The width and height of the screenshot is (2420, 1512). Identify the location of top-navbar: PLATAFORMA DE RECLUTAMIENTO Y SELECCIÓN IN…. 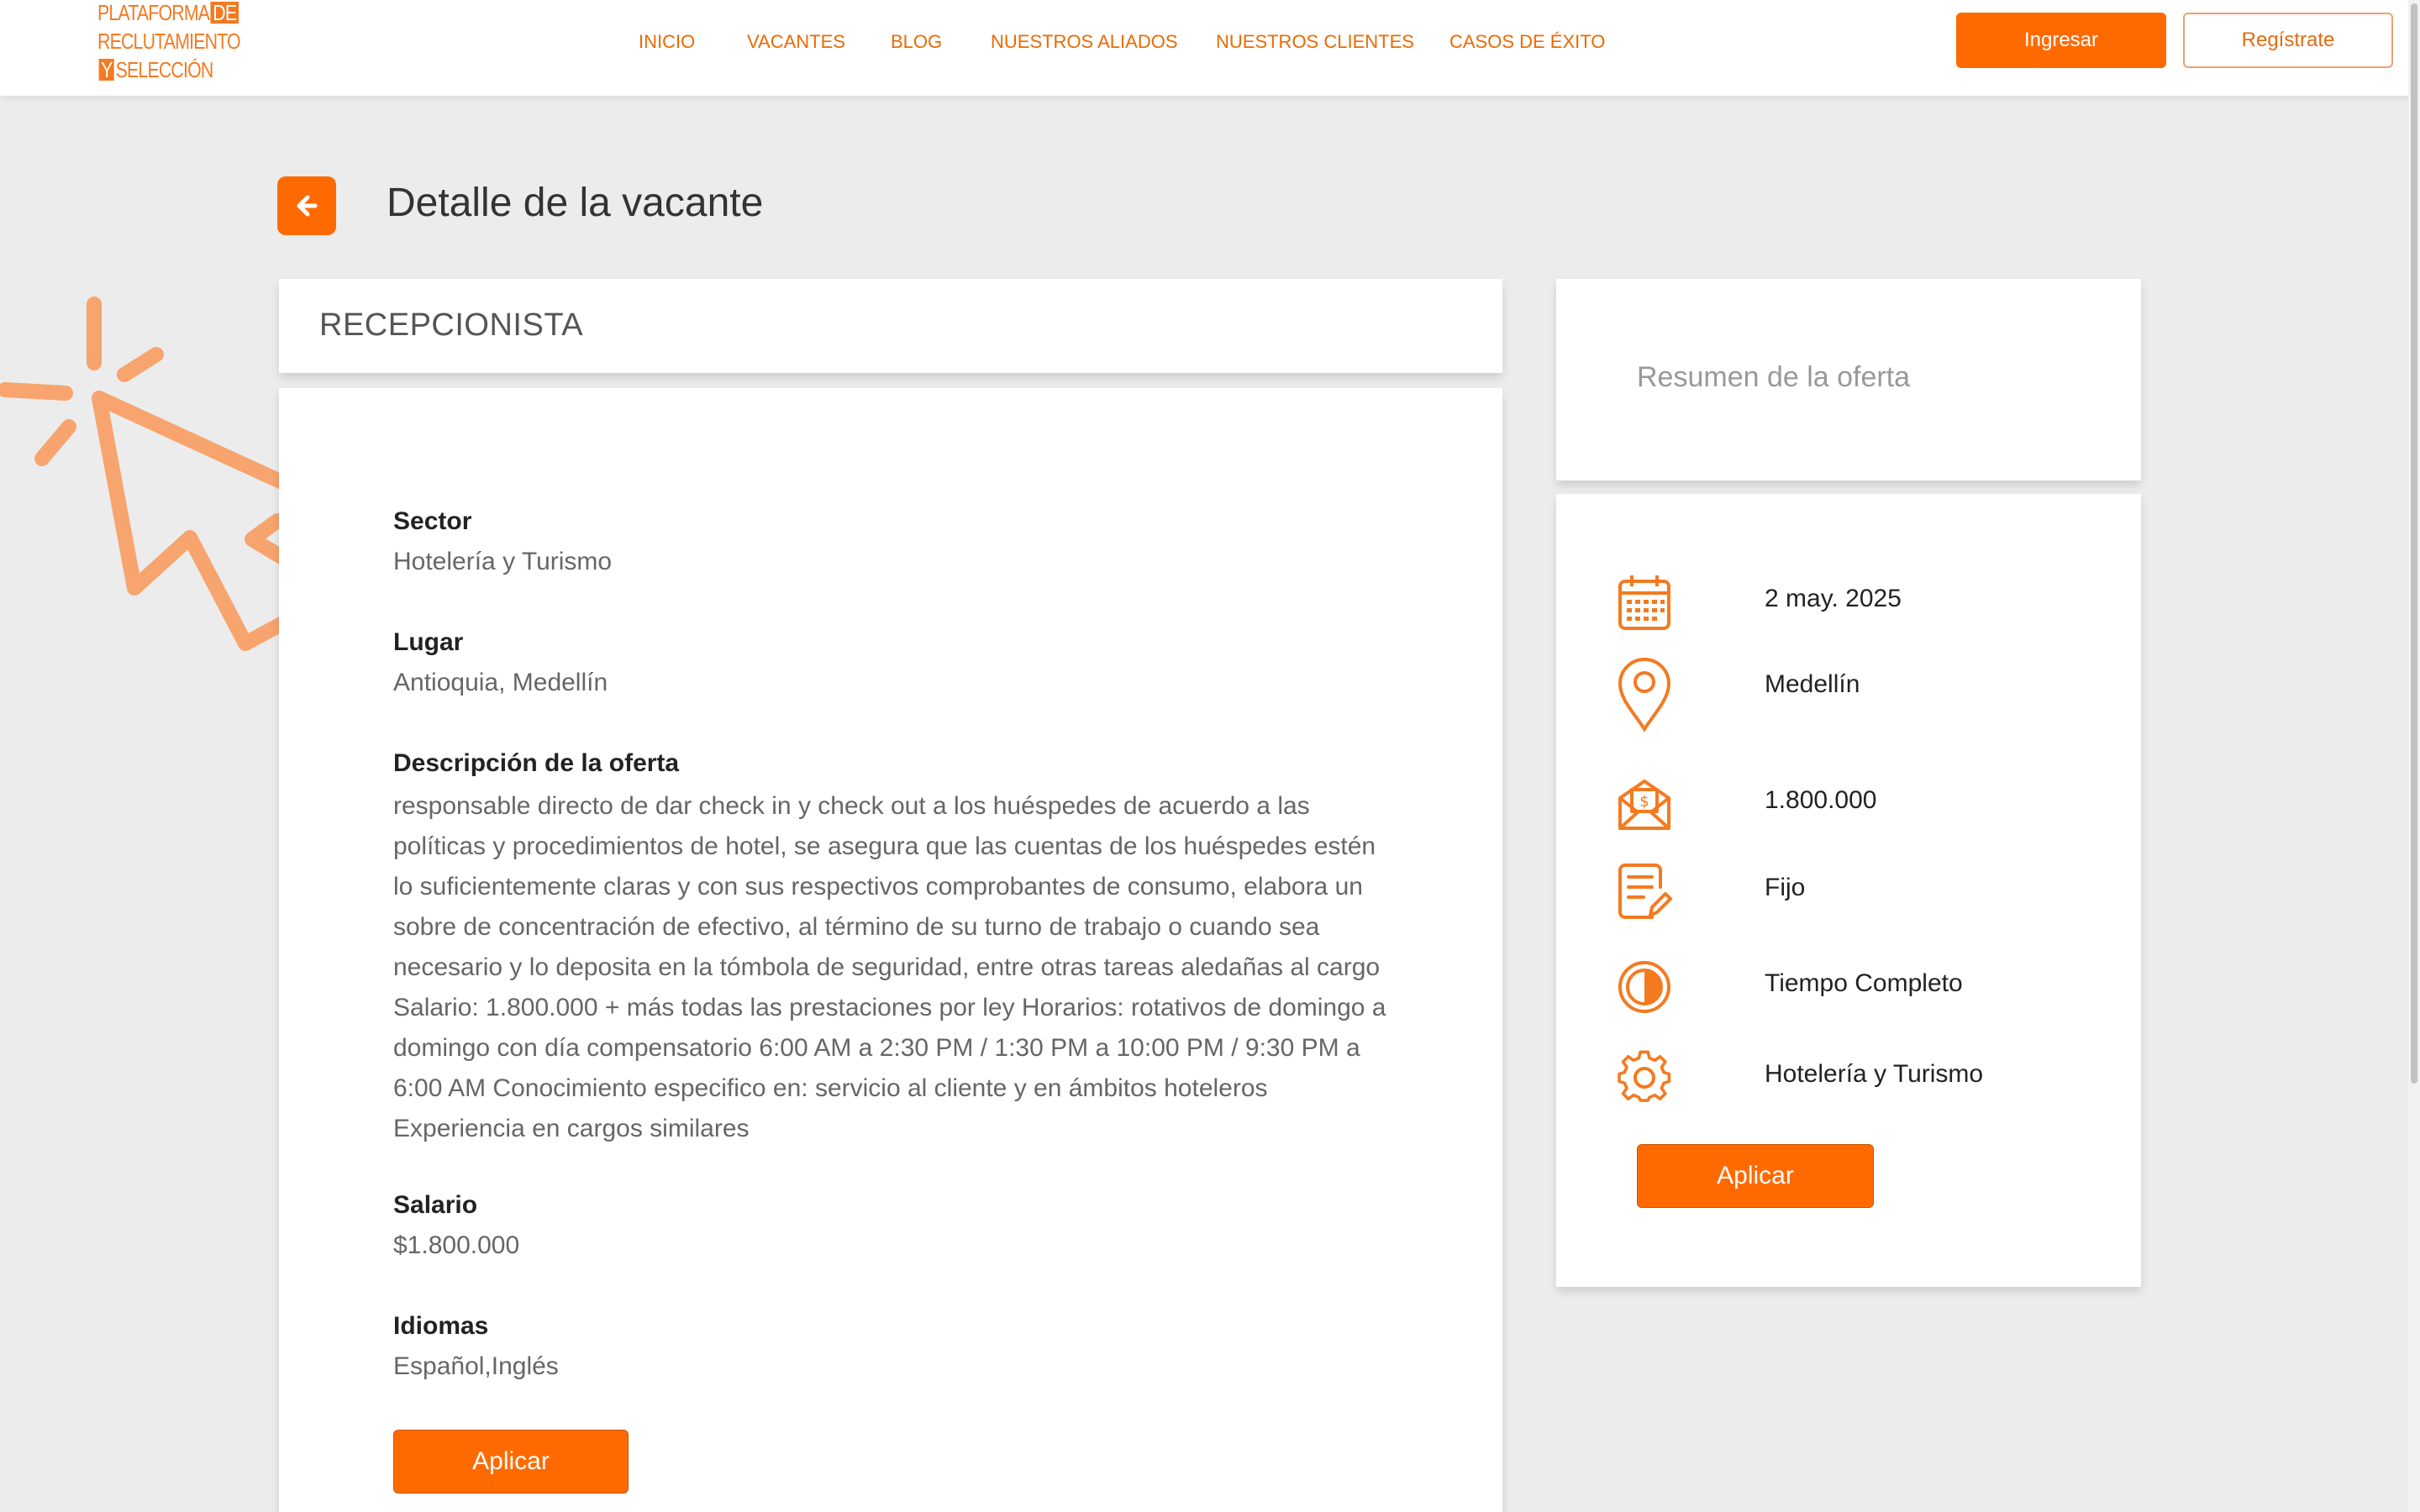
(1210, 48).